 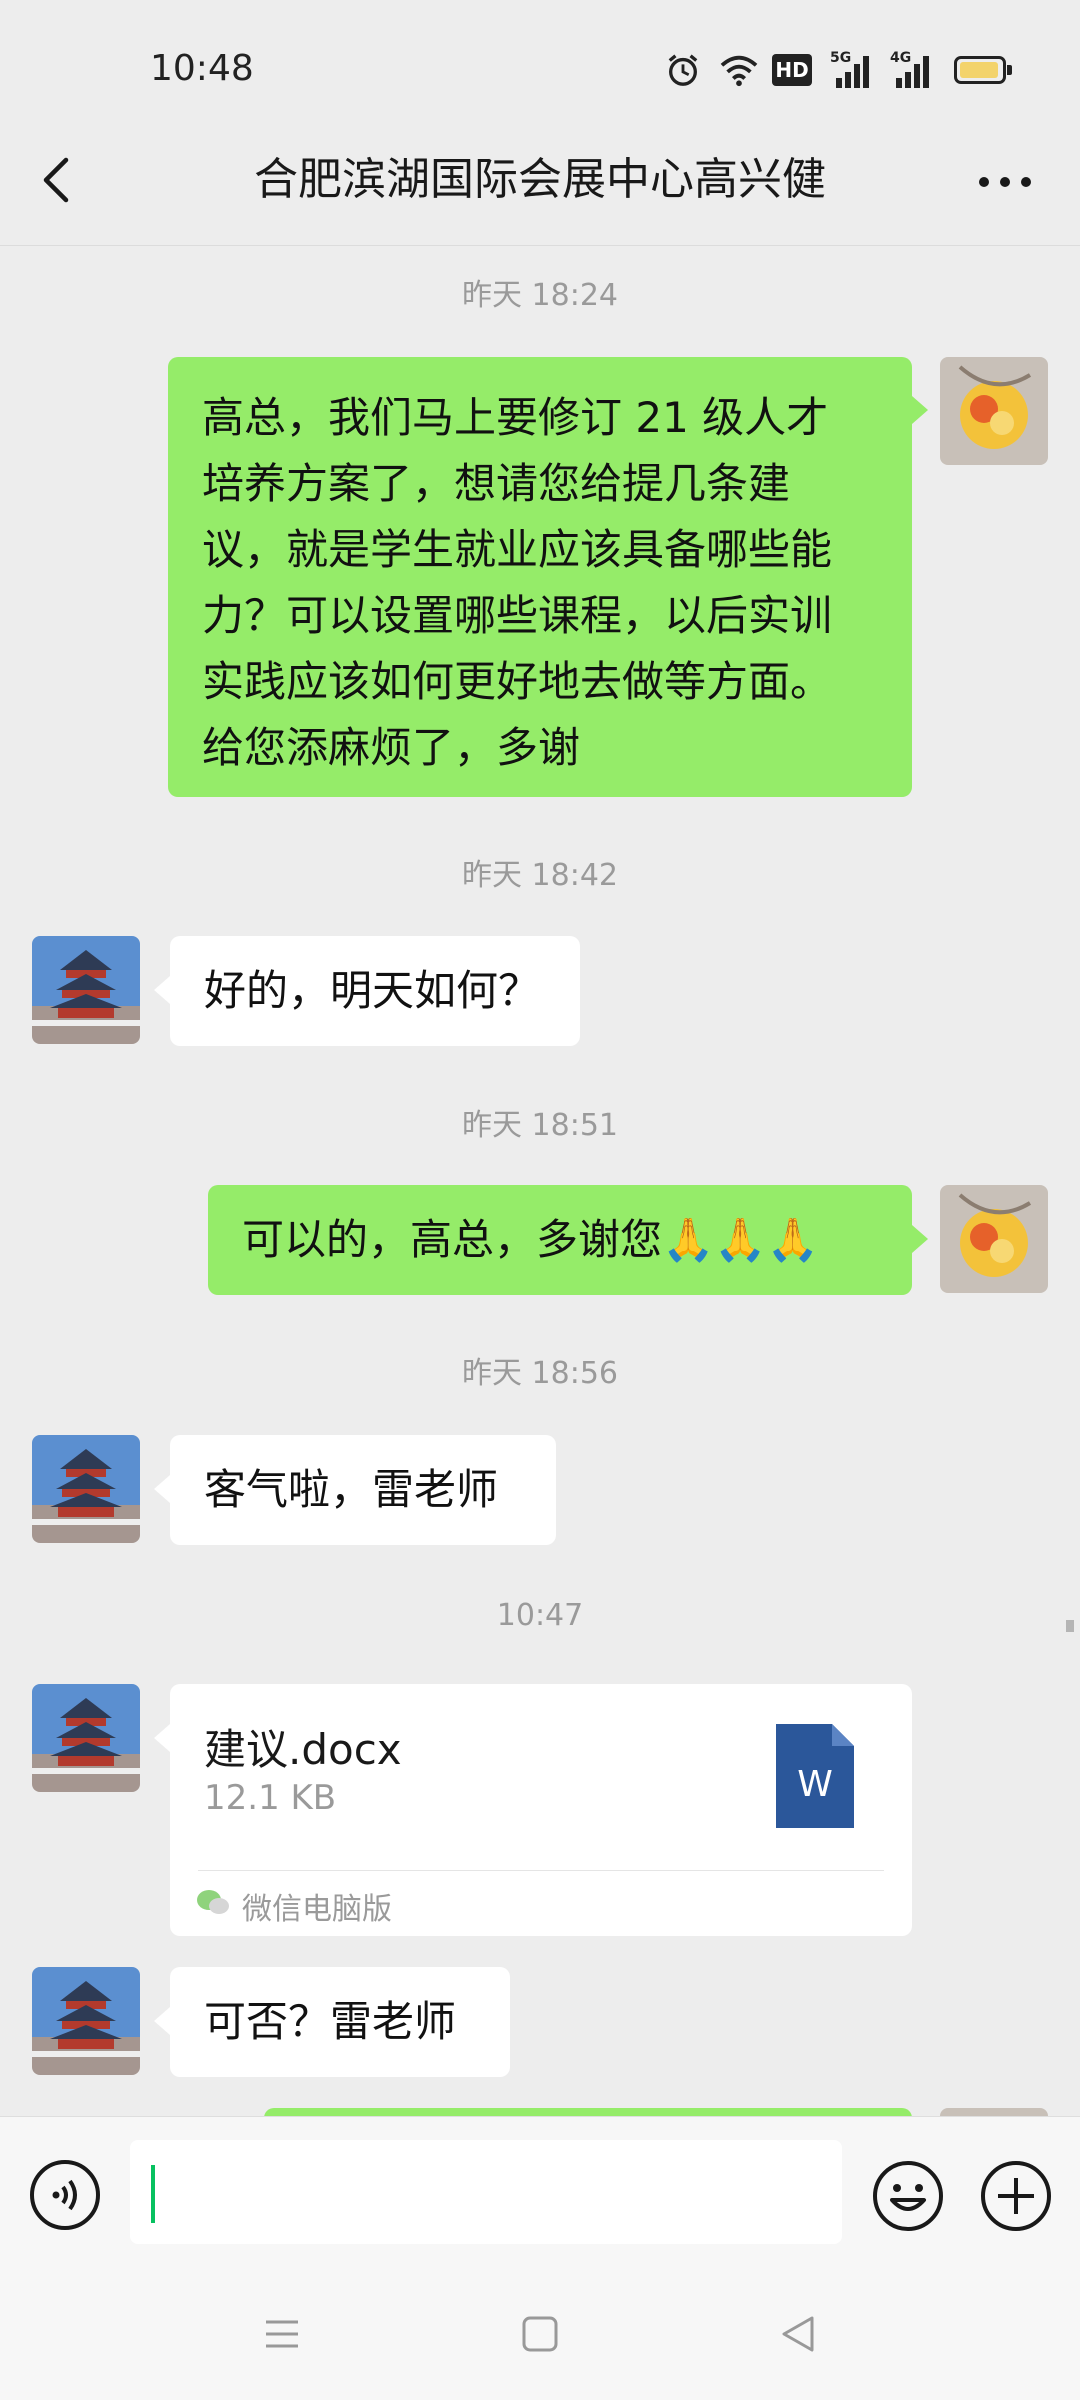 I want to click on message-input, so click(x=486, y=2192).